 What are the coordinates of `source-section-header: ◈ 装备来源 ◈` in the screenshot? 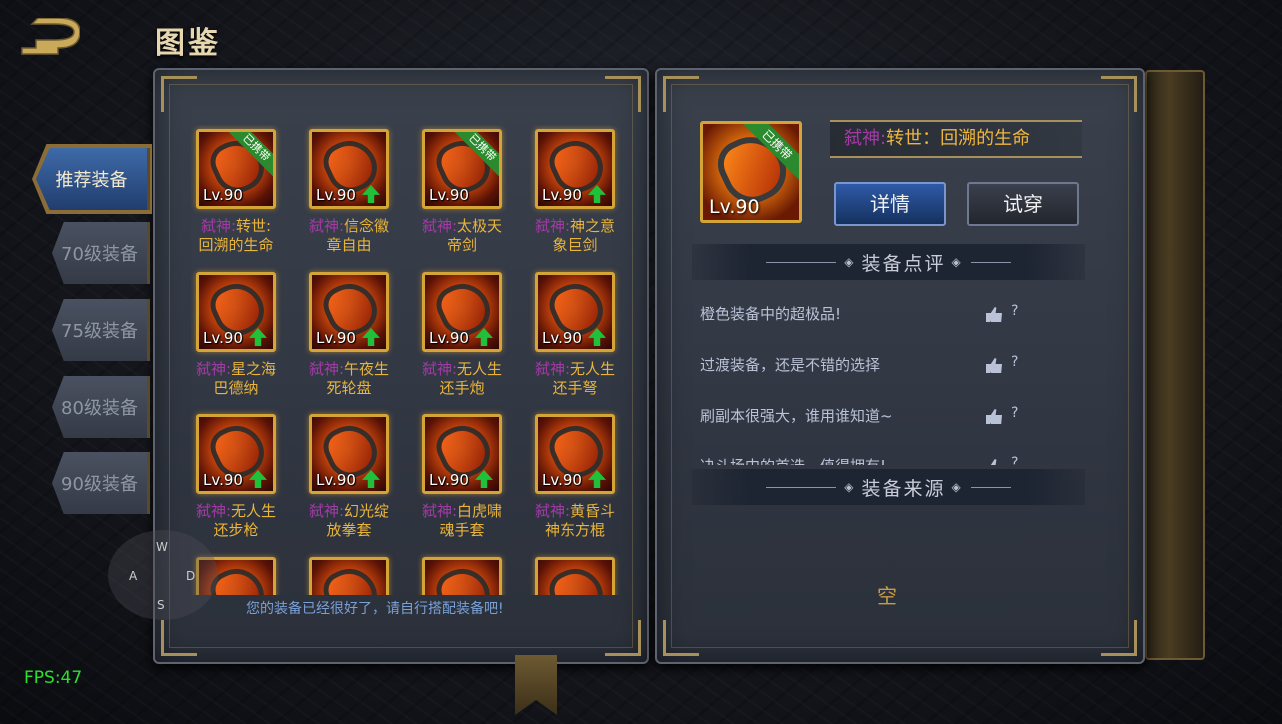 It's located at (888, 487).